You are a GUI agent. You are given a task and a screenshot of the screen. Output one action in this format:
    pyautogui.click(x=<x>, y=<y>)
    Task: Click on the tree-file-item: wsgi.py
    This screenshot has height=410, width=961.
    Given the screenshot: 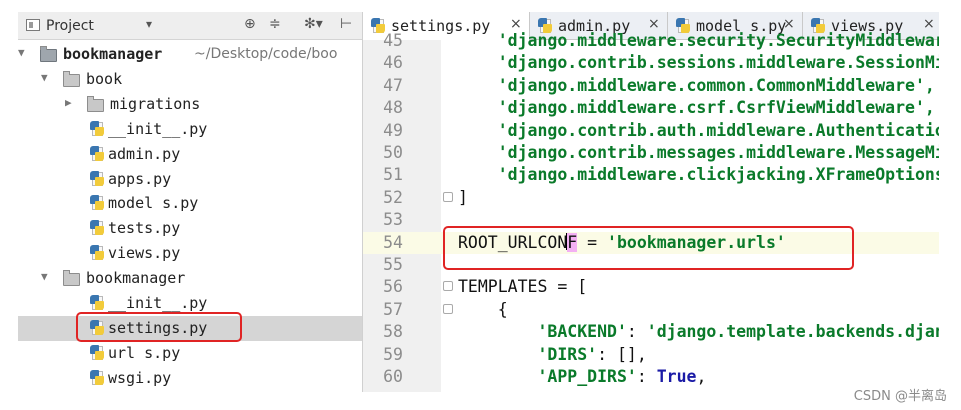 What is the action you would take?
    pyautogui.click(x=190, y=378)
    